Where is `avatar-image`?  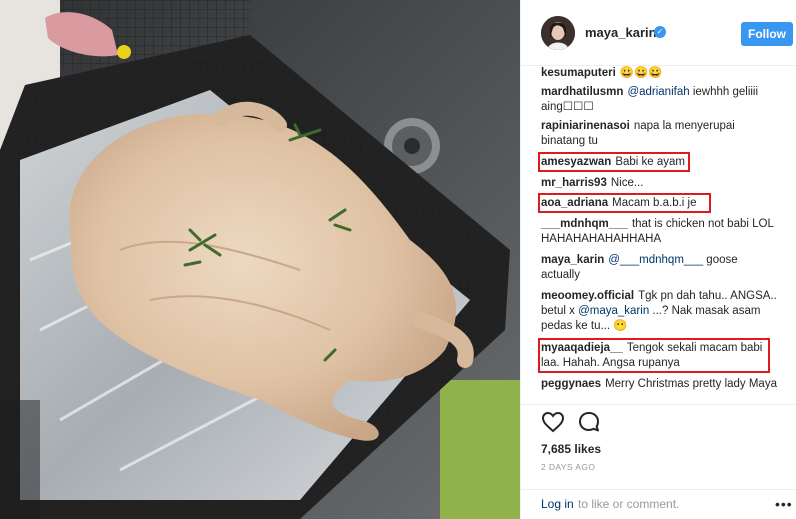
avatar-image is located at coordinates (558, 33).